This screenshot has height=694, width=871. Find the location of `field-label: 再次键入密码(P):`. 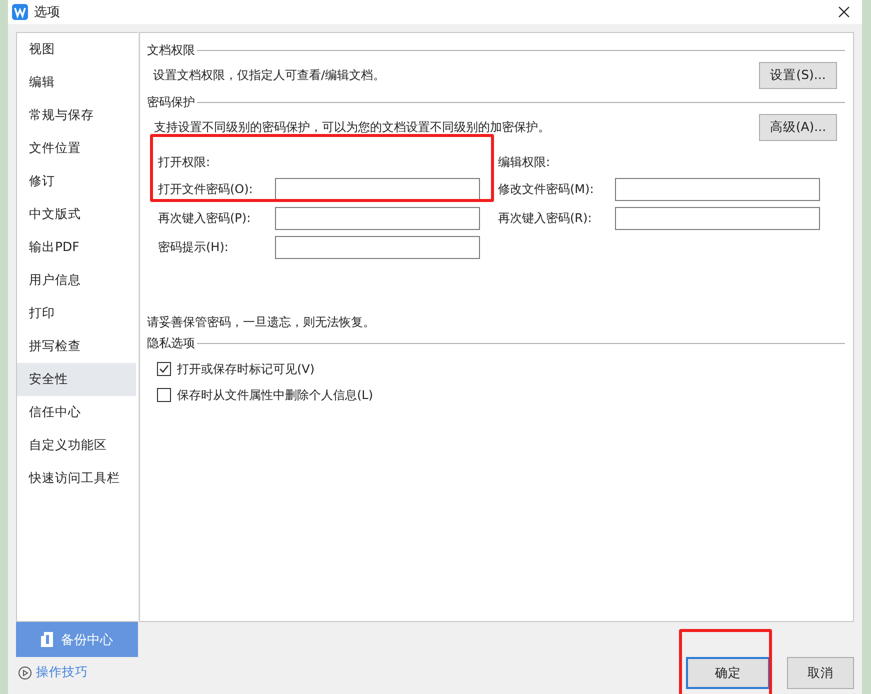

field-label: 再次键入密码(P): is located at coordinates (205, 218).